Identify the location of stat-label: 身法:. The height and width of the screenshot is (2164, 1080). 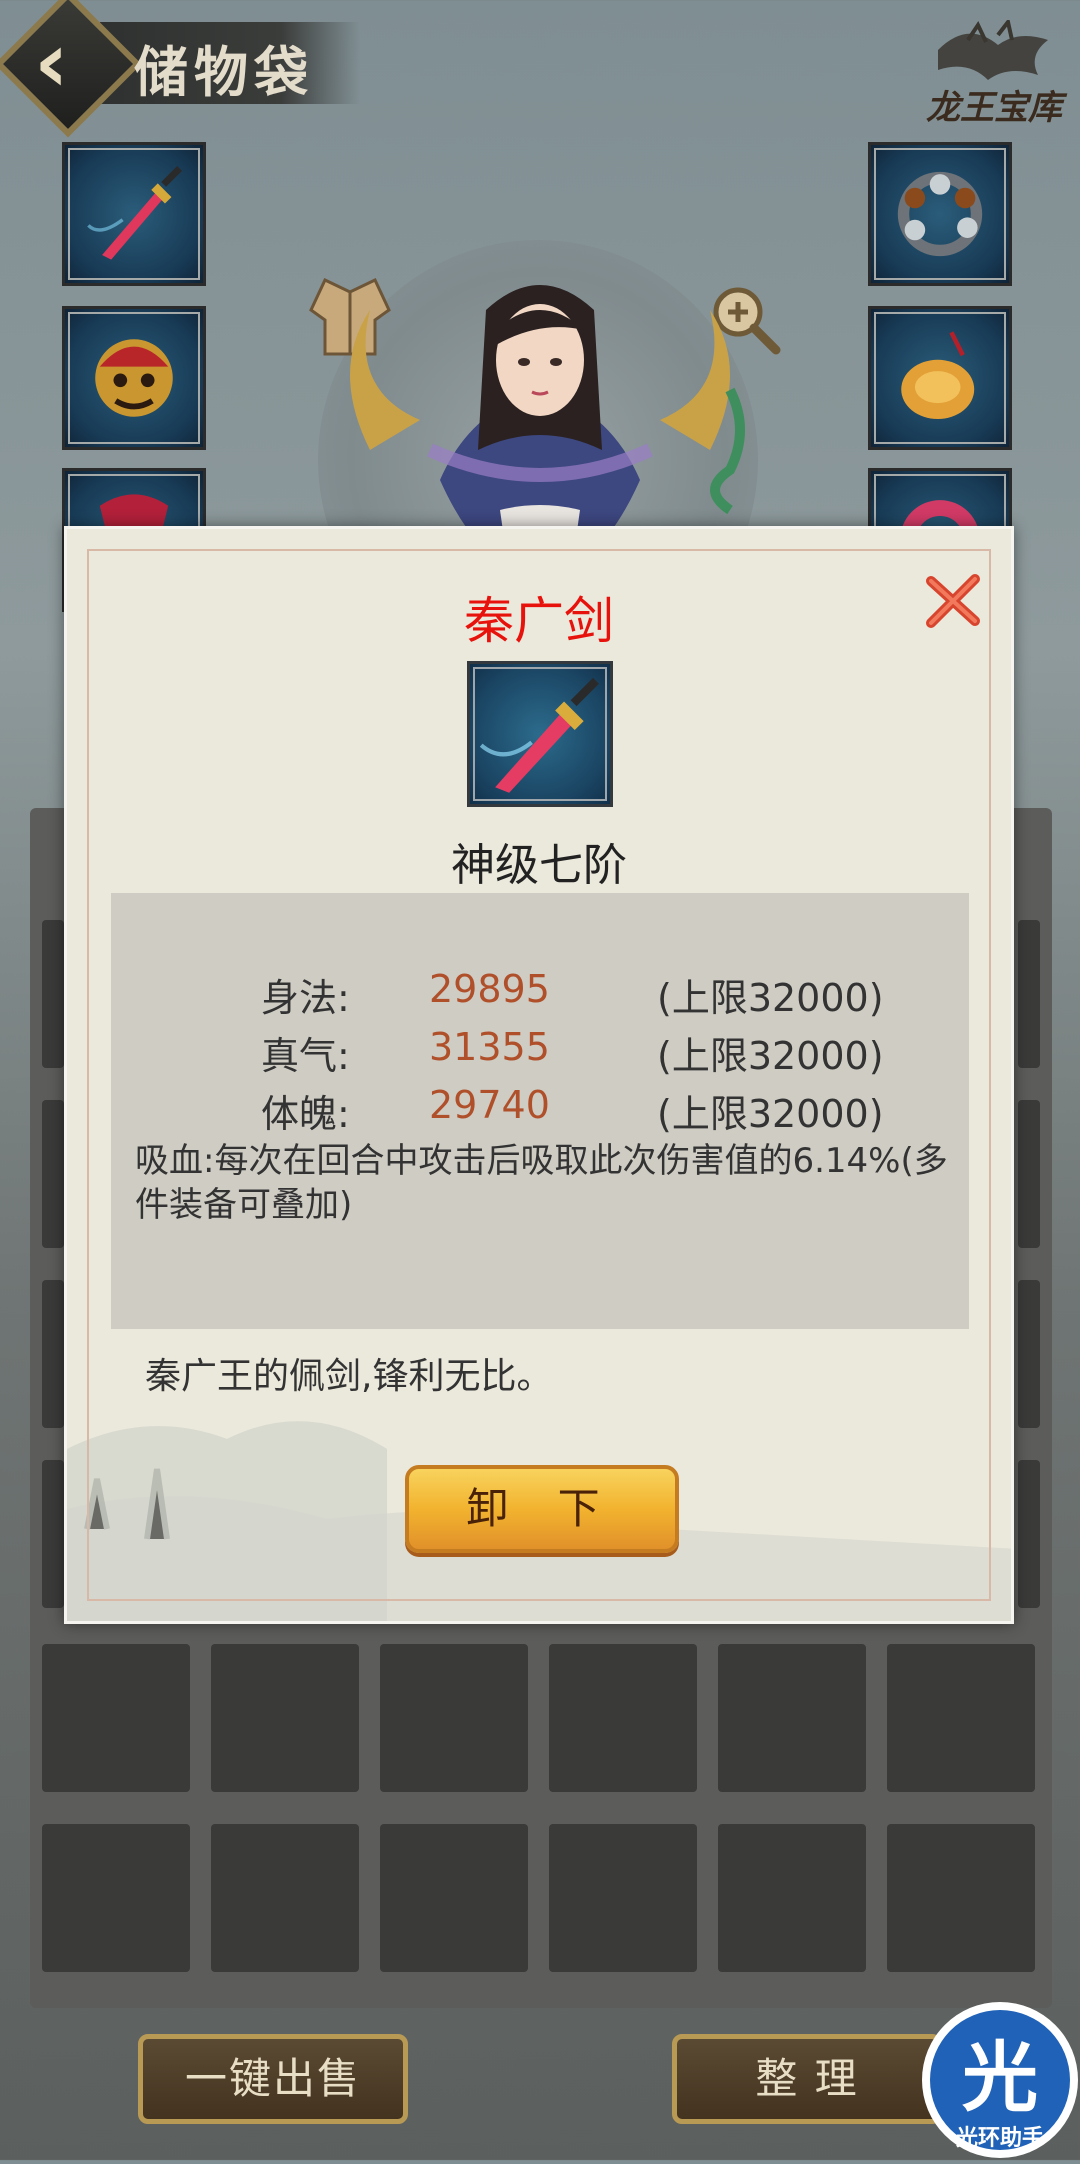
(305, 998).